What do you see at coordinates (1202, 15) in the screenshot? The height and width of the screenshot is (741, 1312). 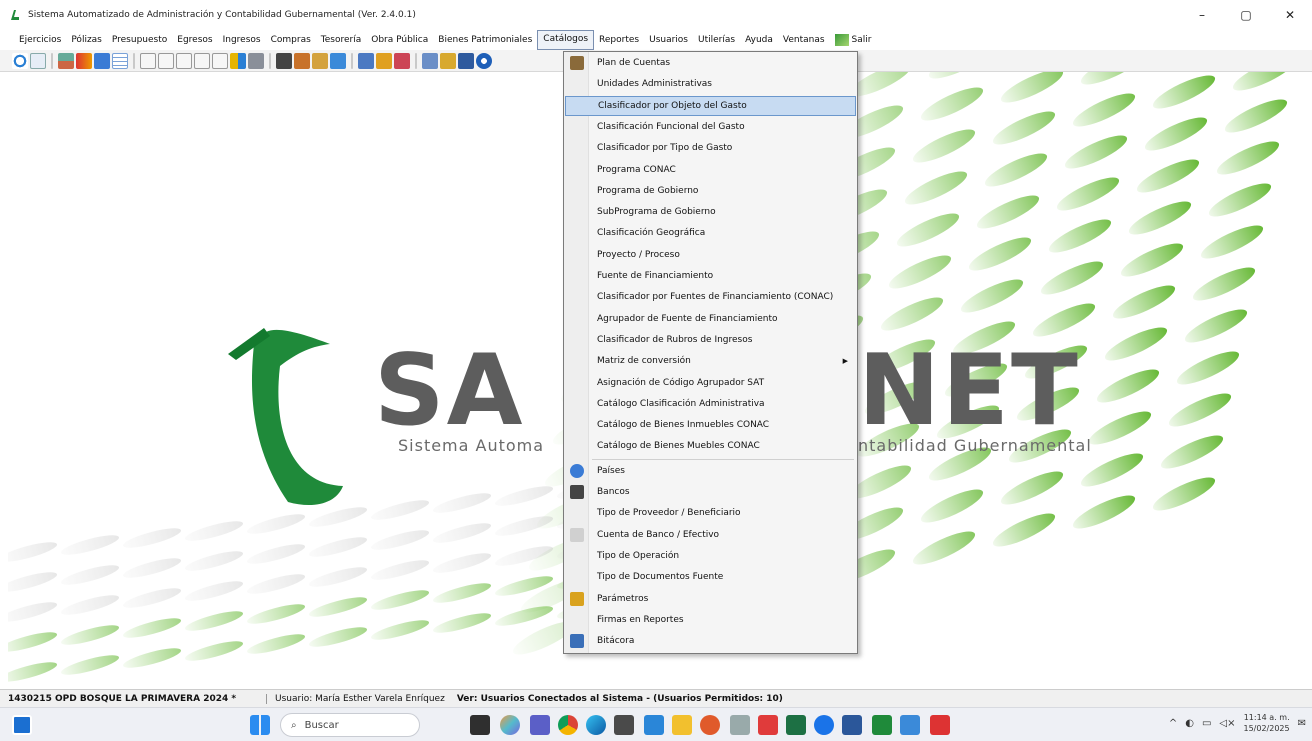 I see `minimize-button: –` at bounding box center [1202, 15].